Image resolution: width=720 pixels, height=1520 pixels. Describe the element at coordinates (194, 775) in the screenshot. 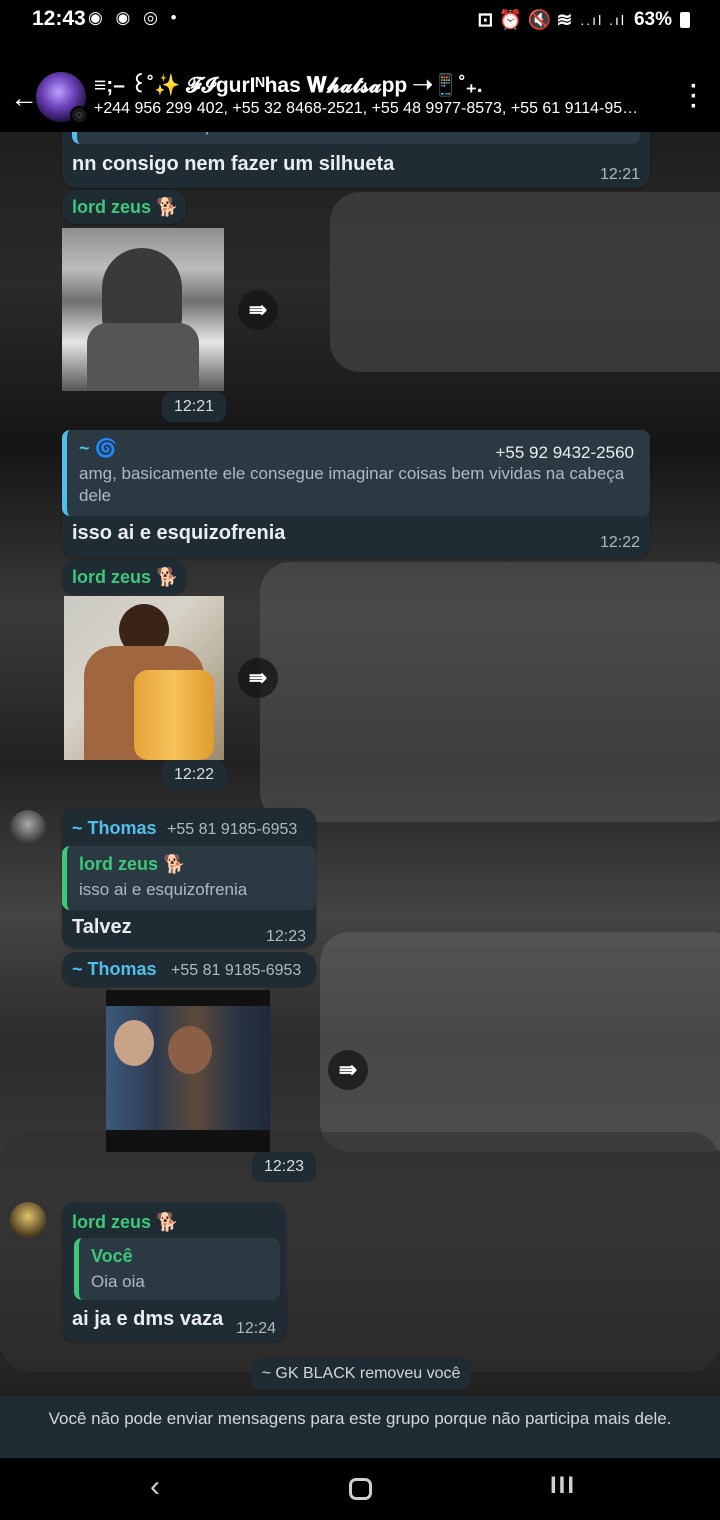

I see `image-time: 12:22` at that location.